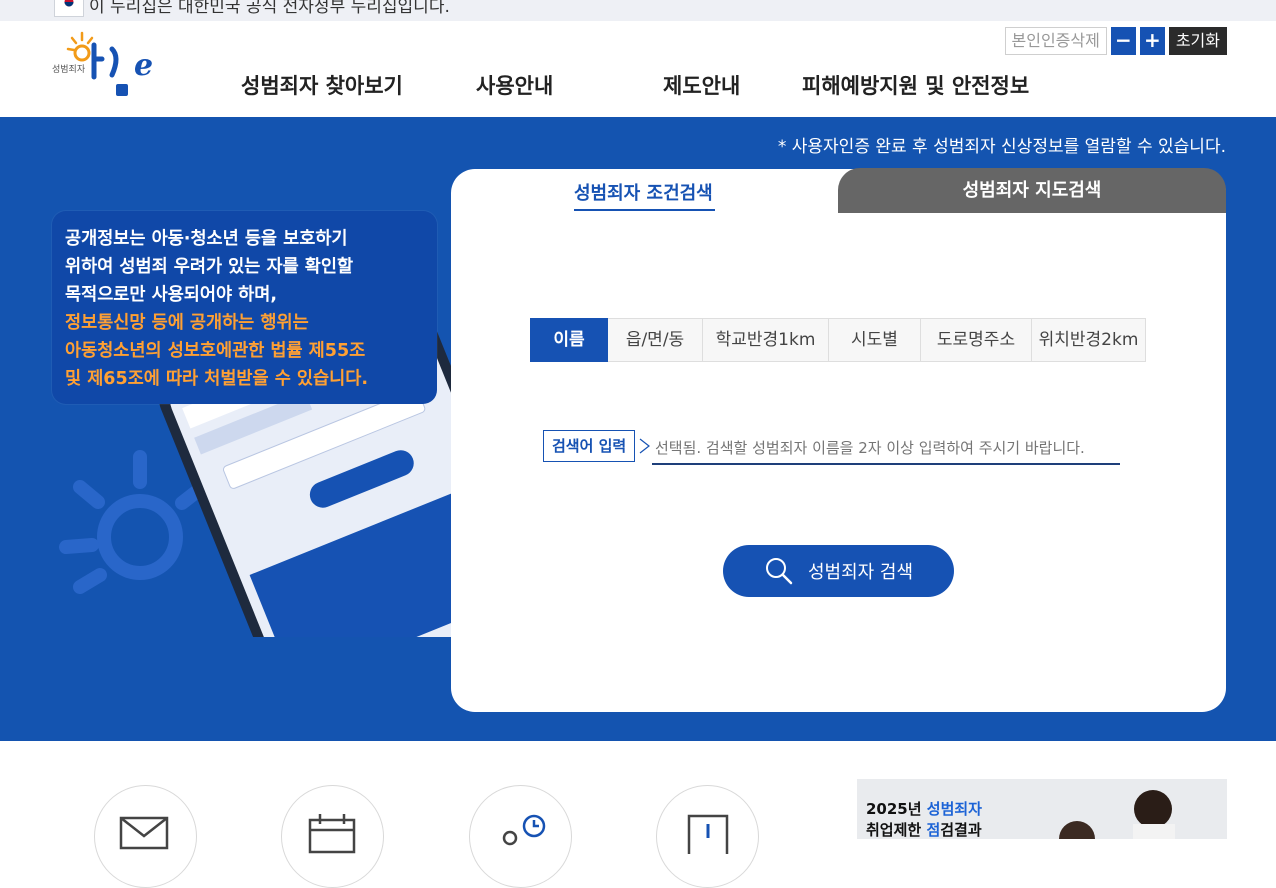 The height and width of the screenshot is (888, 1276). What do you see at coordinates (216, 379) in the screenshot?
I see `warning-line-6: 및 제65조에 따라 처벌받을 수 있습니다.` at bounding box center [216, 379].